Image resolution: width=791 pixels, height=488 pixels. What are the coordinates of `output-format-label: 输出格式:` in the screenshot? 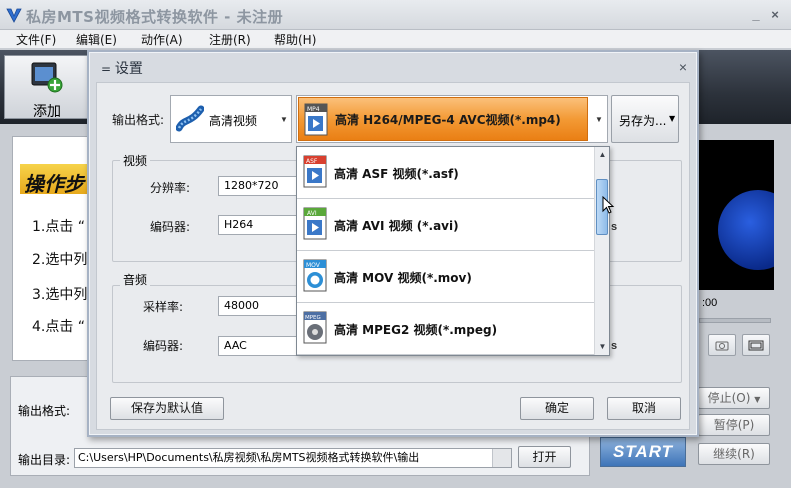 It's located at (44, 411).